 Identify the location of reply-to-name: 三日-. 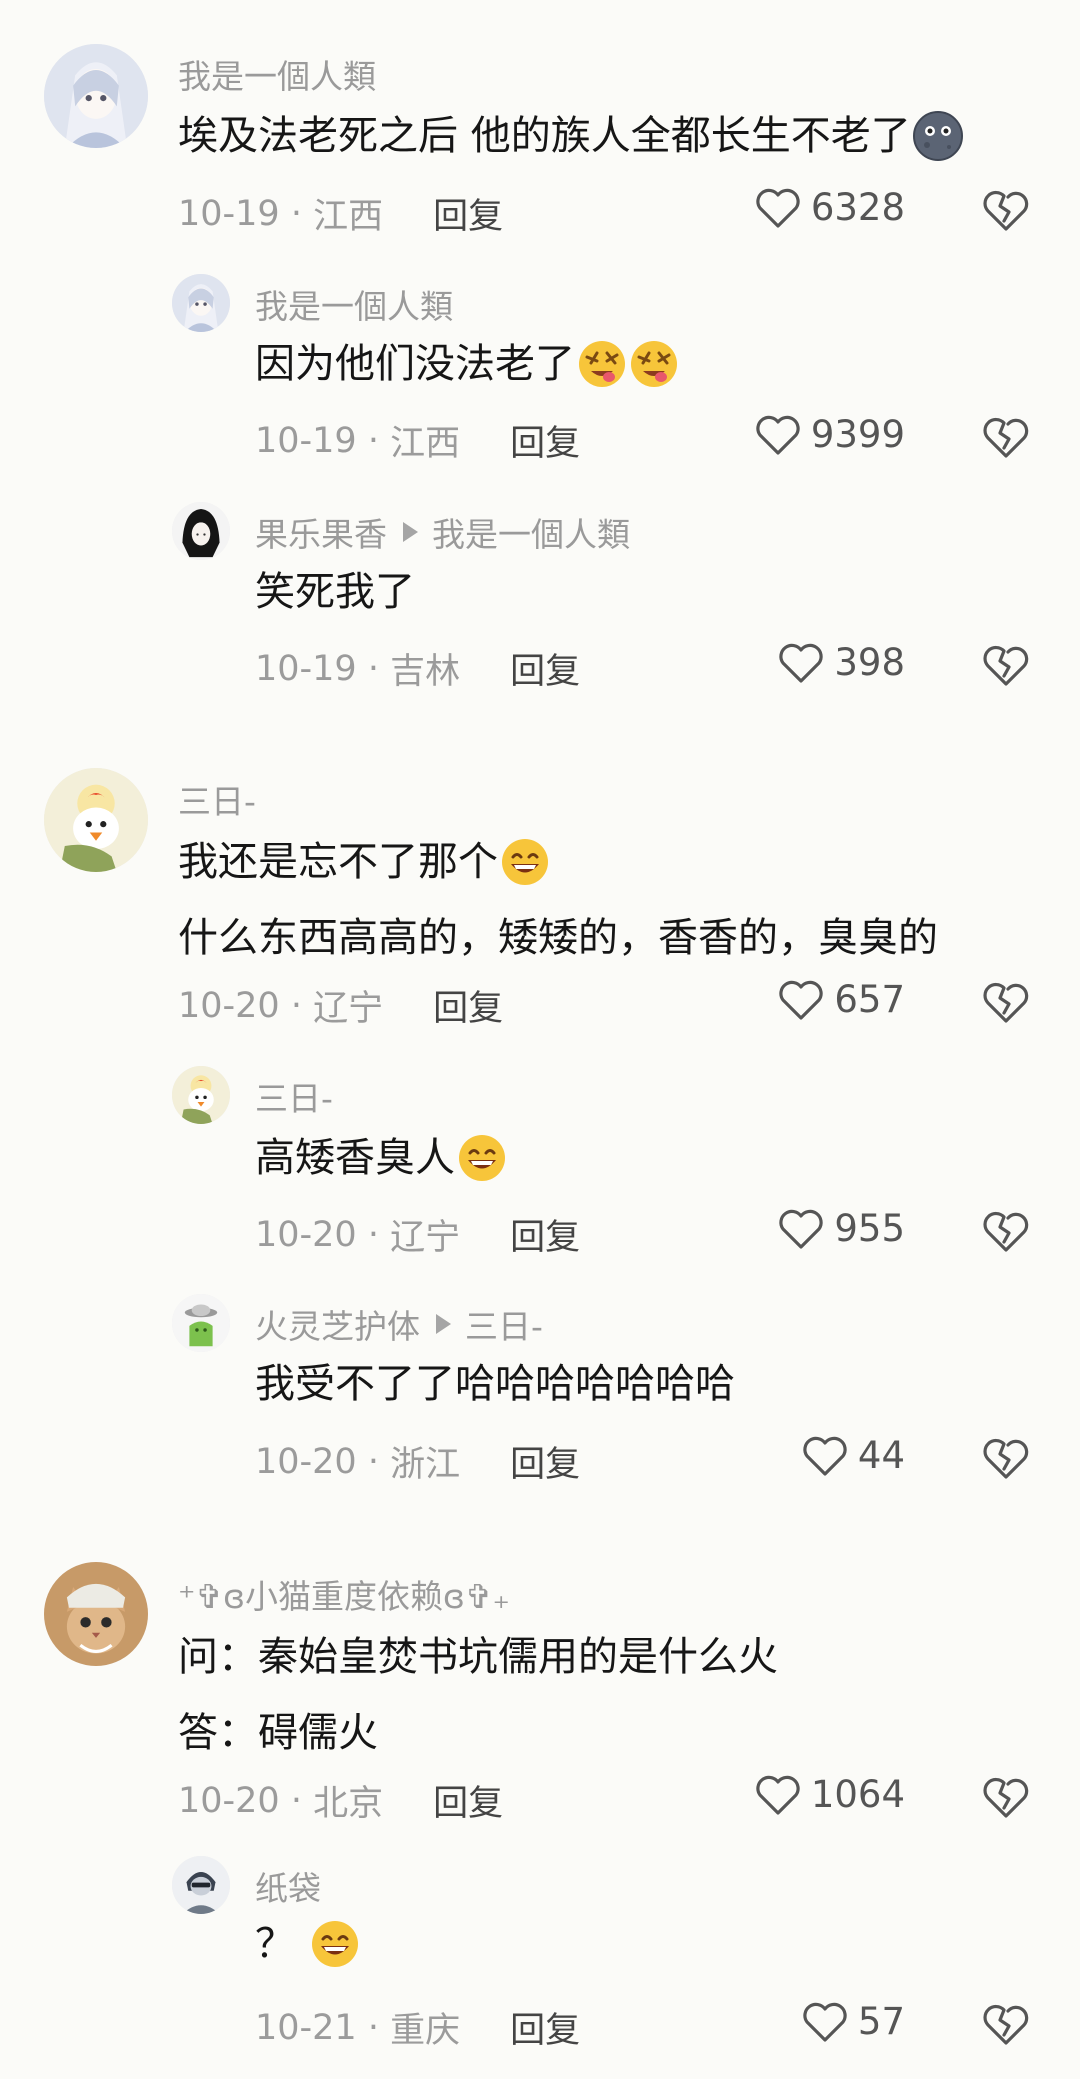
(504, 1324).